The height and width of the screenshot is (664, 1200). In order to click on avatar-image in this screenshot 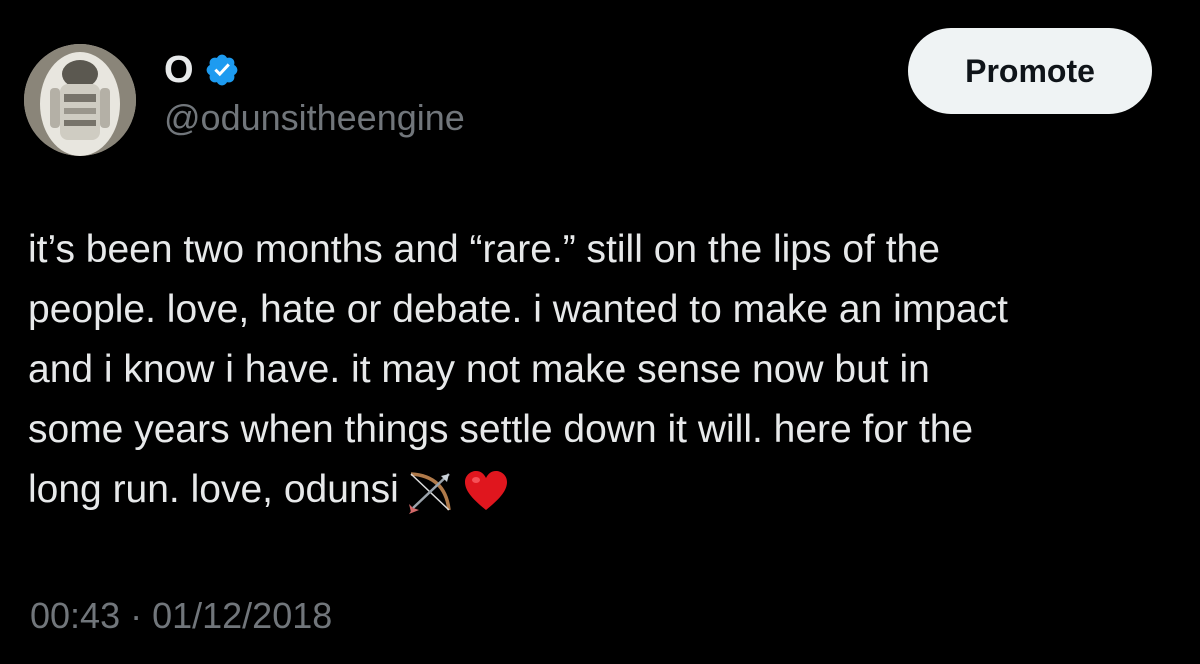, I will do `click(80, 100)`.